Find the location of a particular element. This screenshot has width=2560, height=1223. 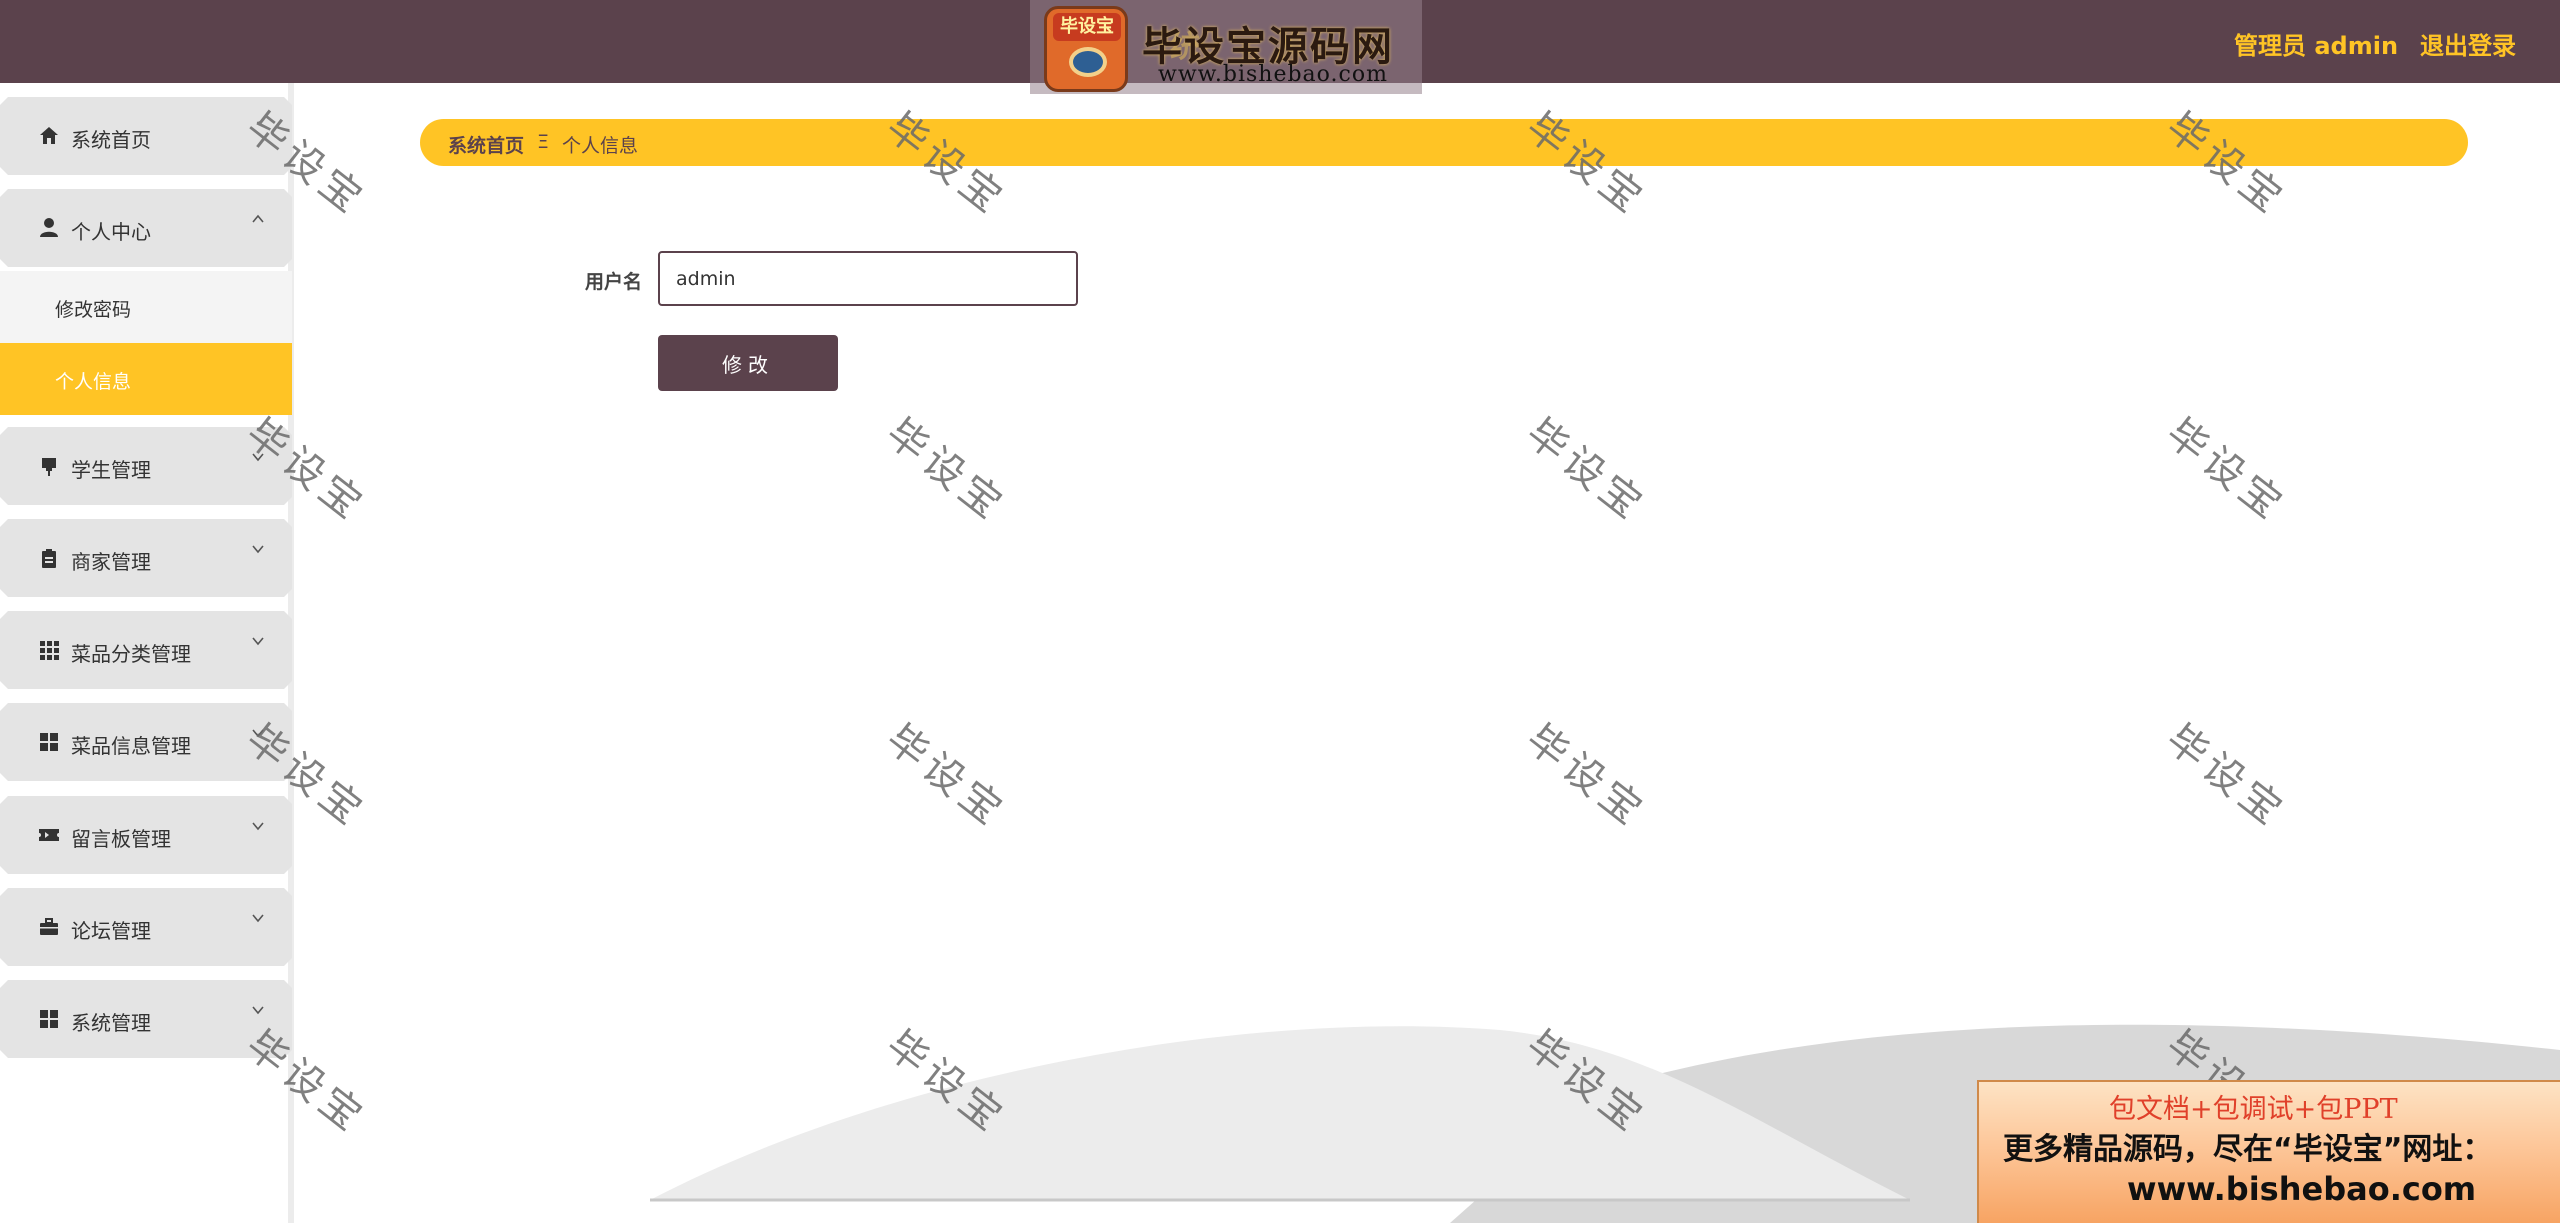

sidebar-item-label: 系统管理 is located at coordinates (111, 1023).